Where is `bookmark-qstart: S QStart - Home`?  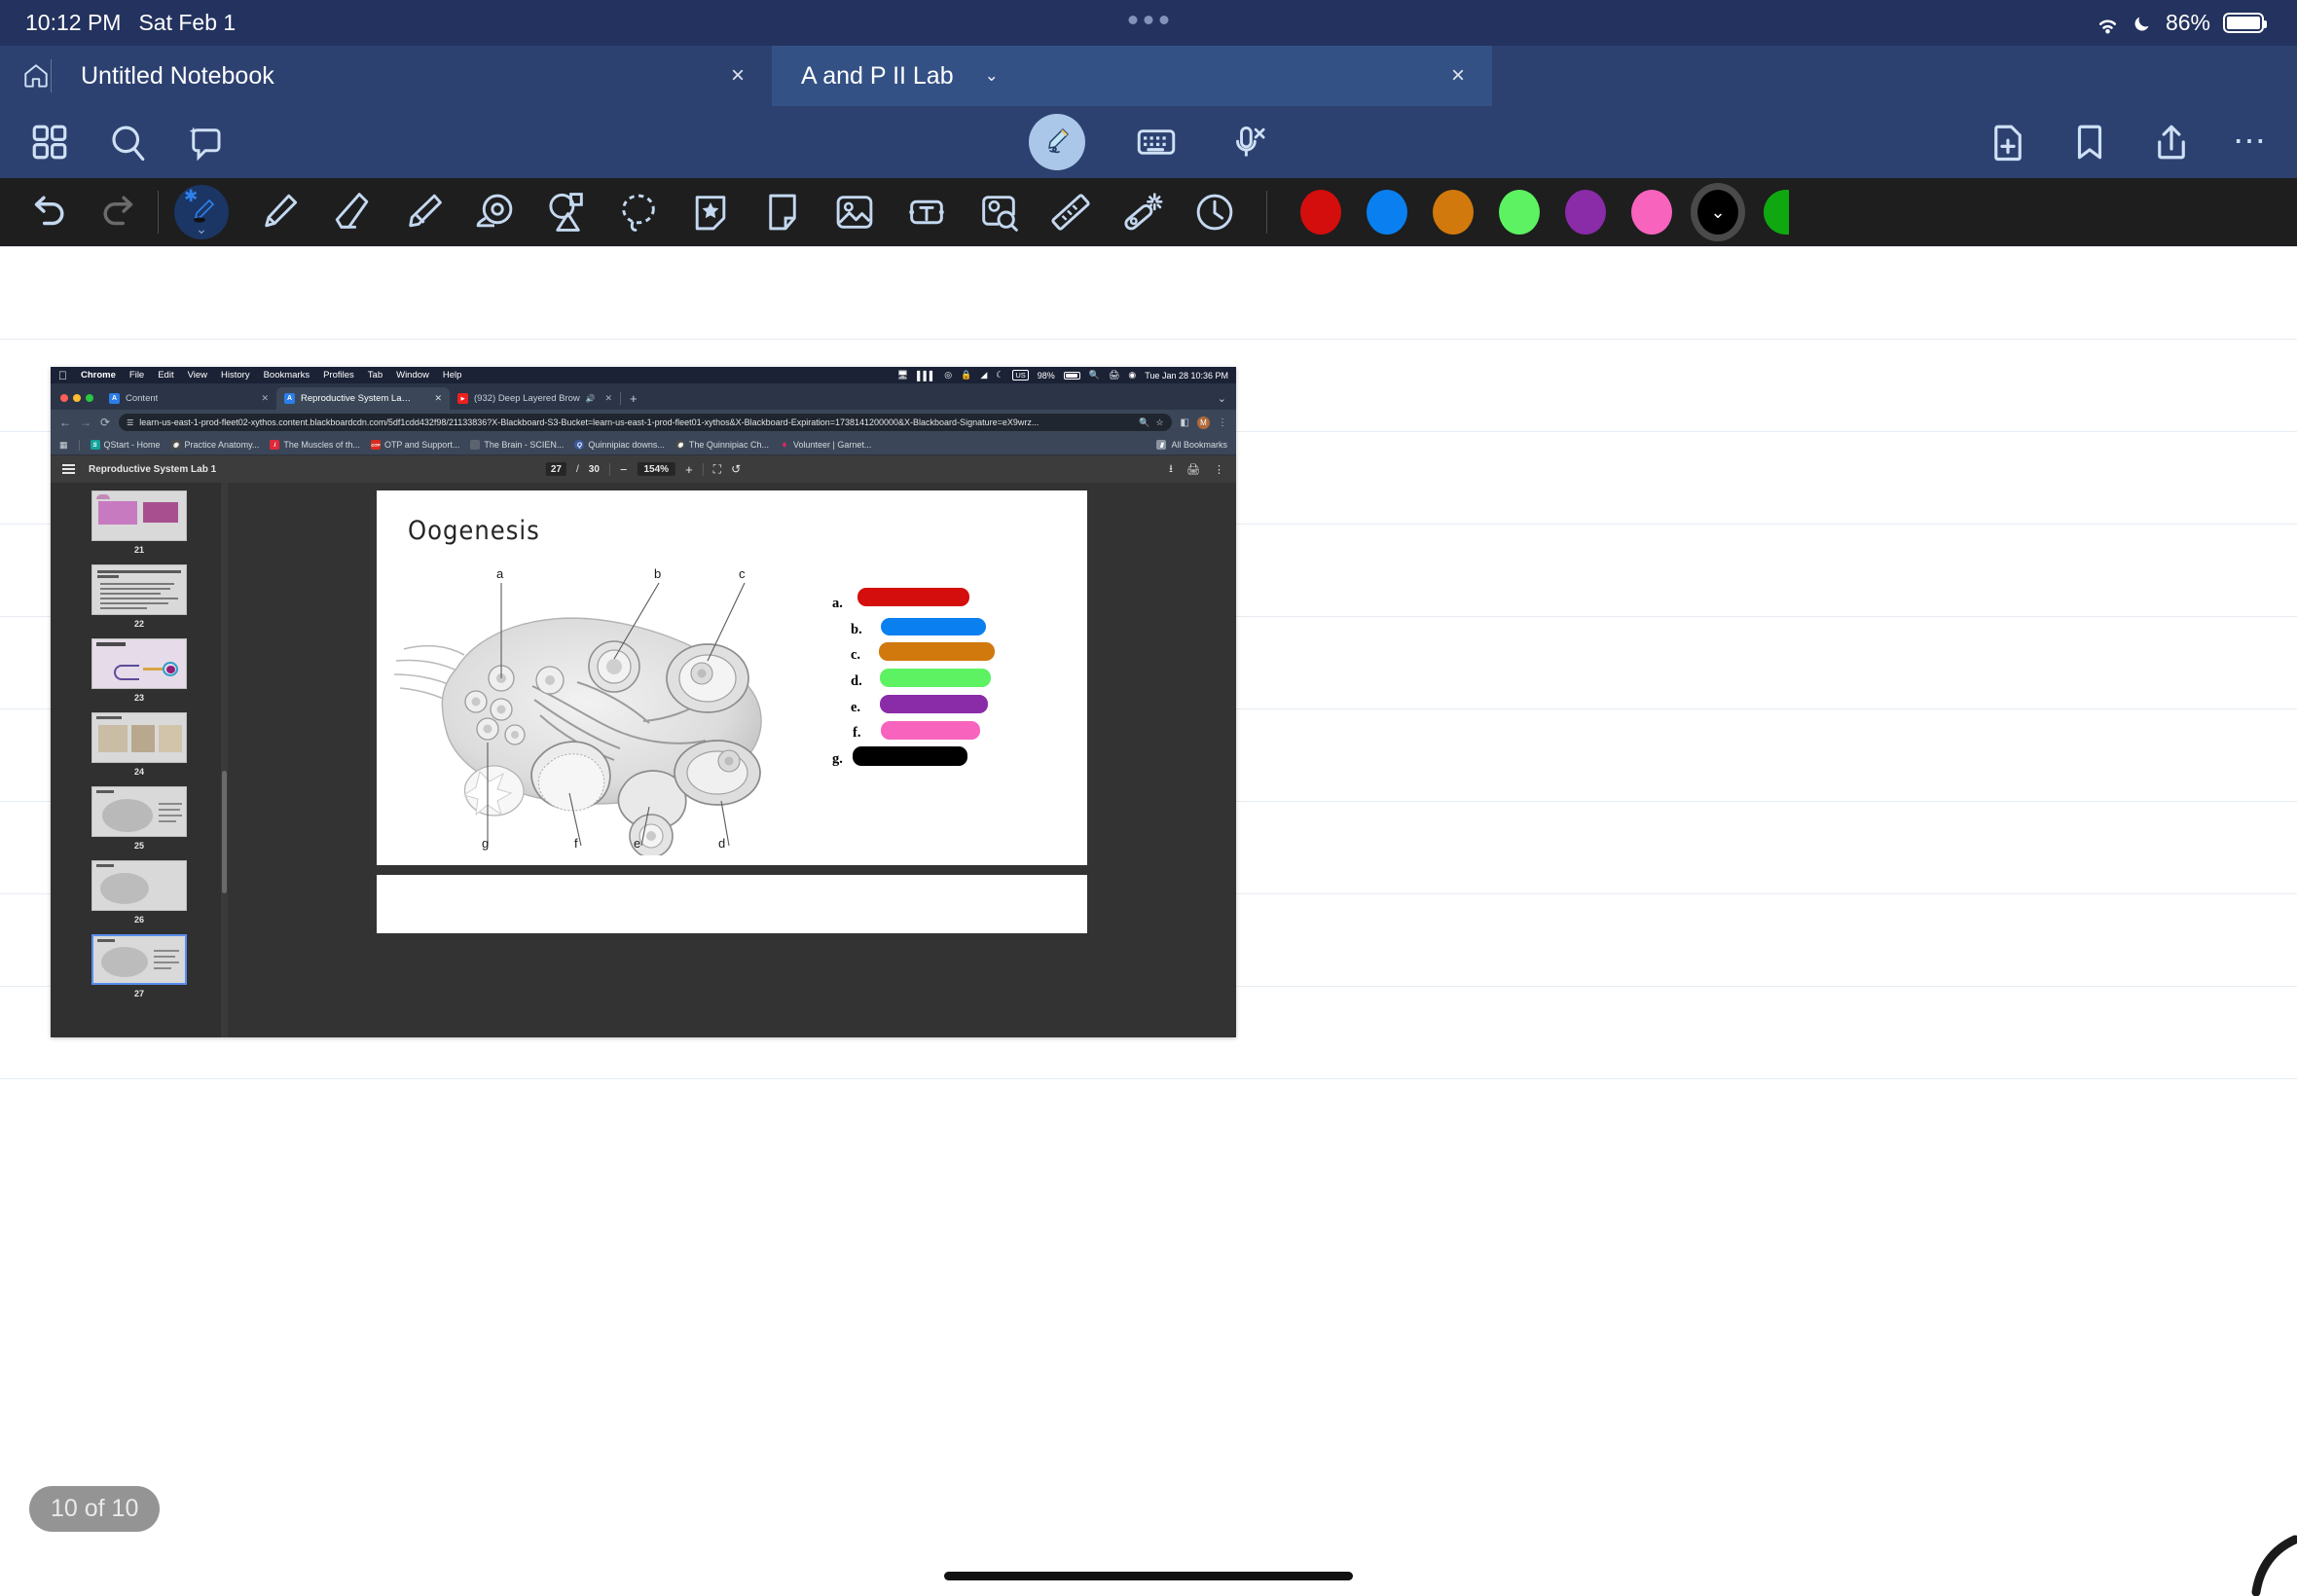 bookmark-qstart: S QStart - Home is located at coordinates (126, 445).